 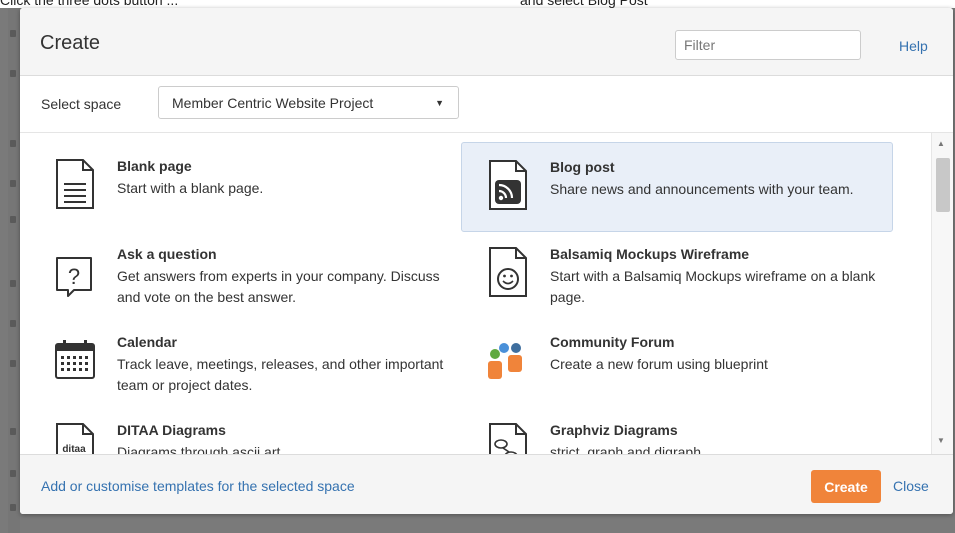 What do you see at coordinates (199, 449) in the screenshot?
I see `template-description: Diagrams through ascii art` at bounding box center [199, 449].